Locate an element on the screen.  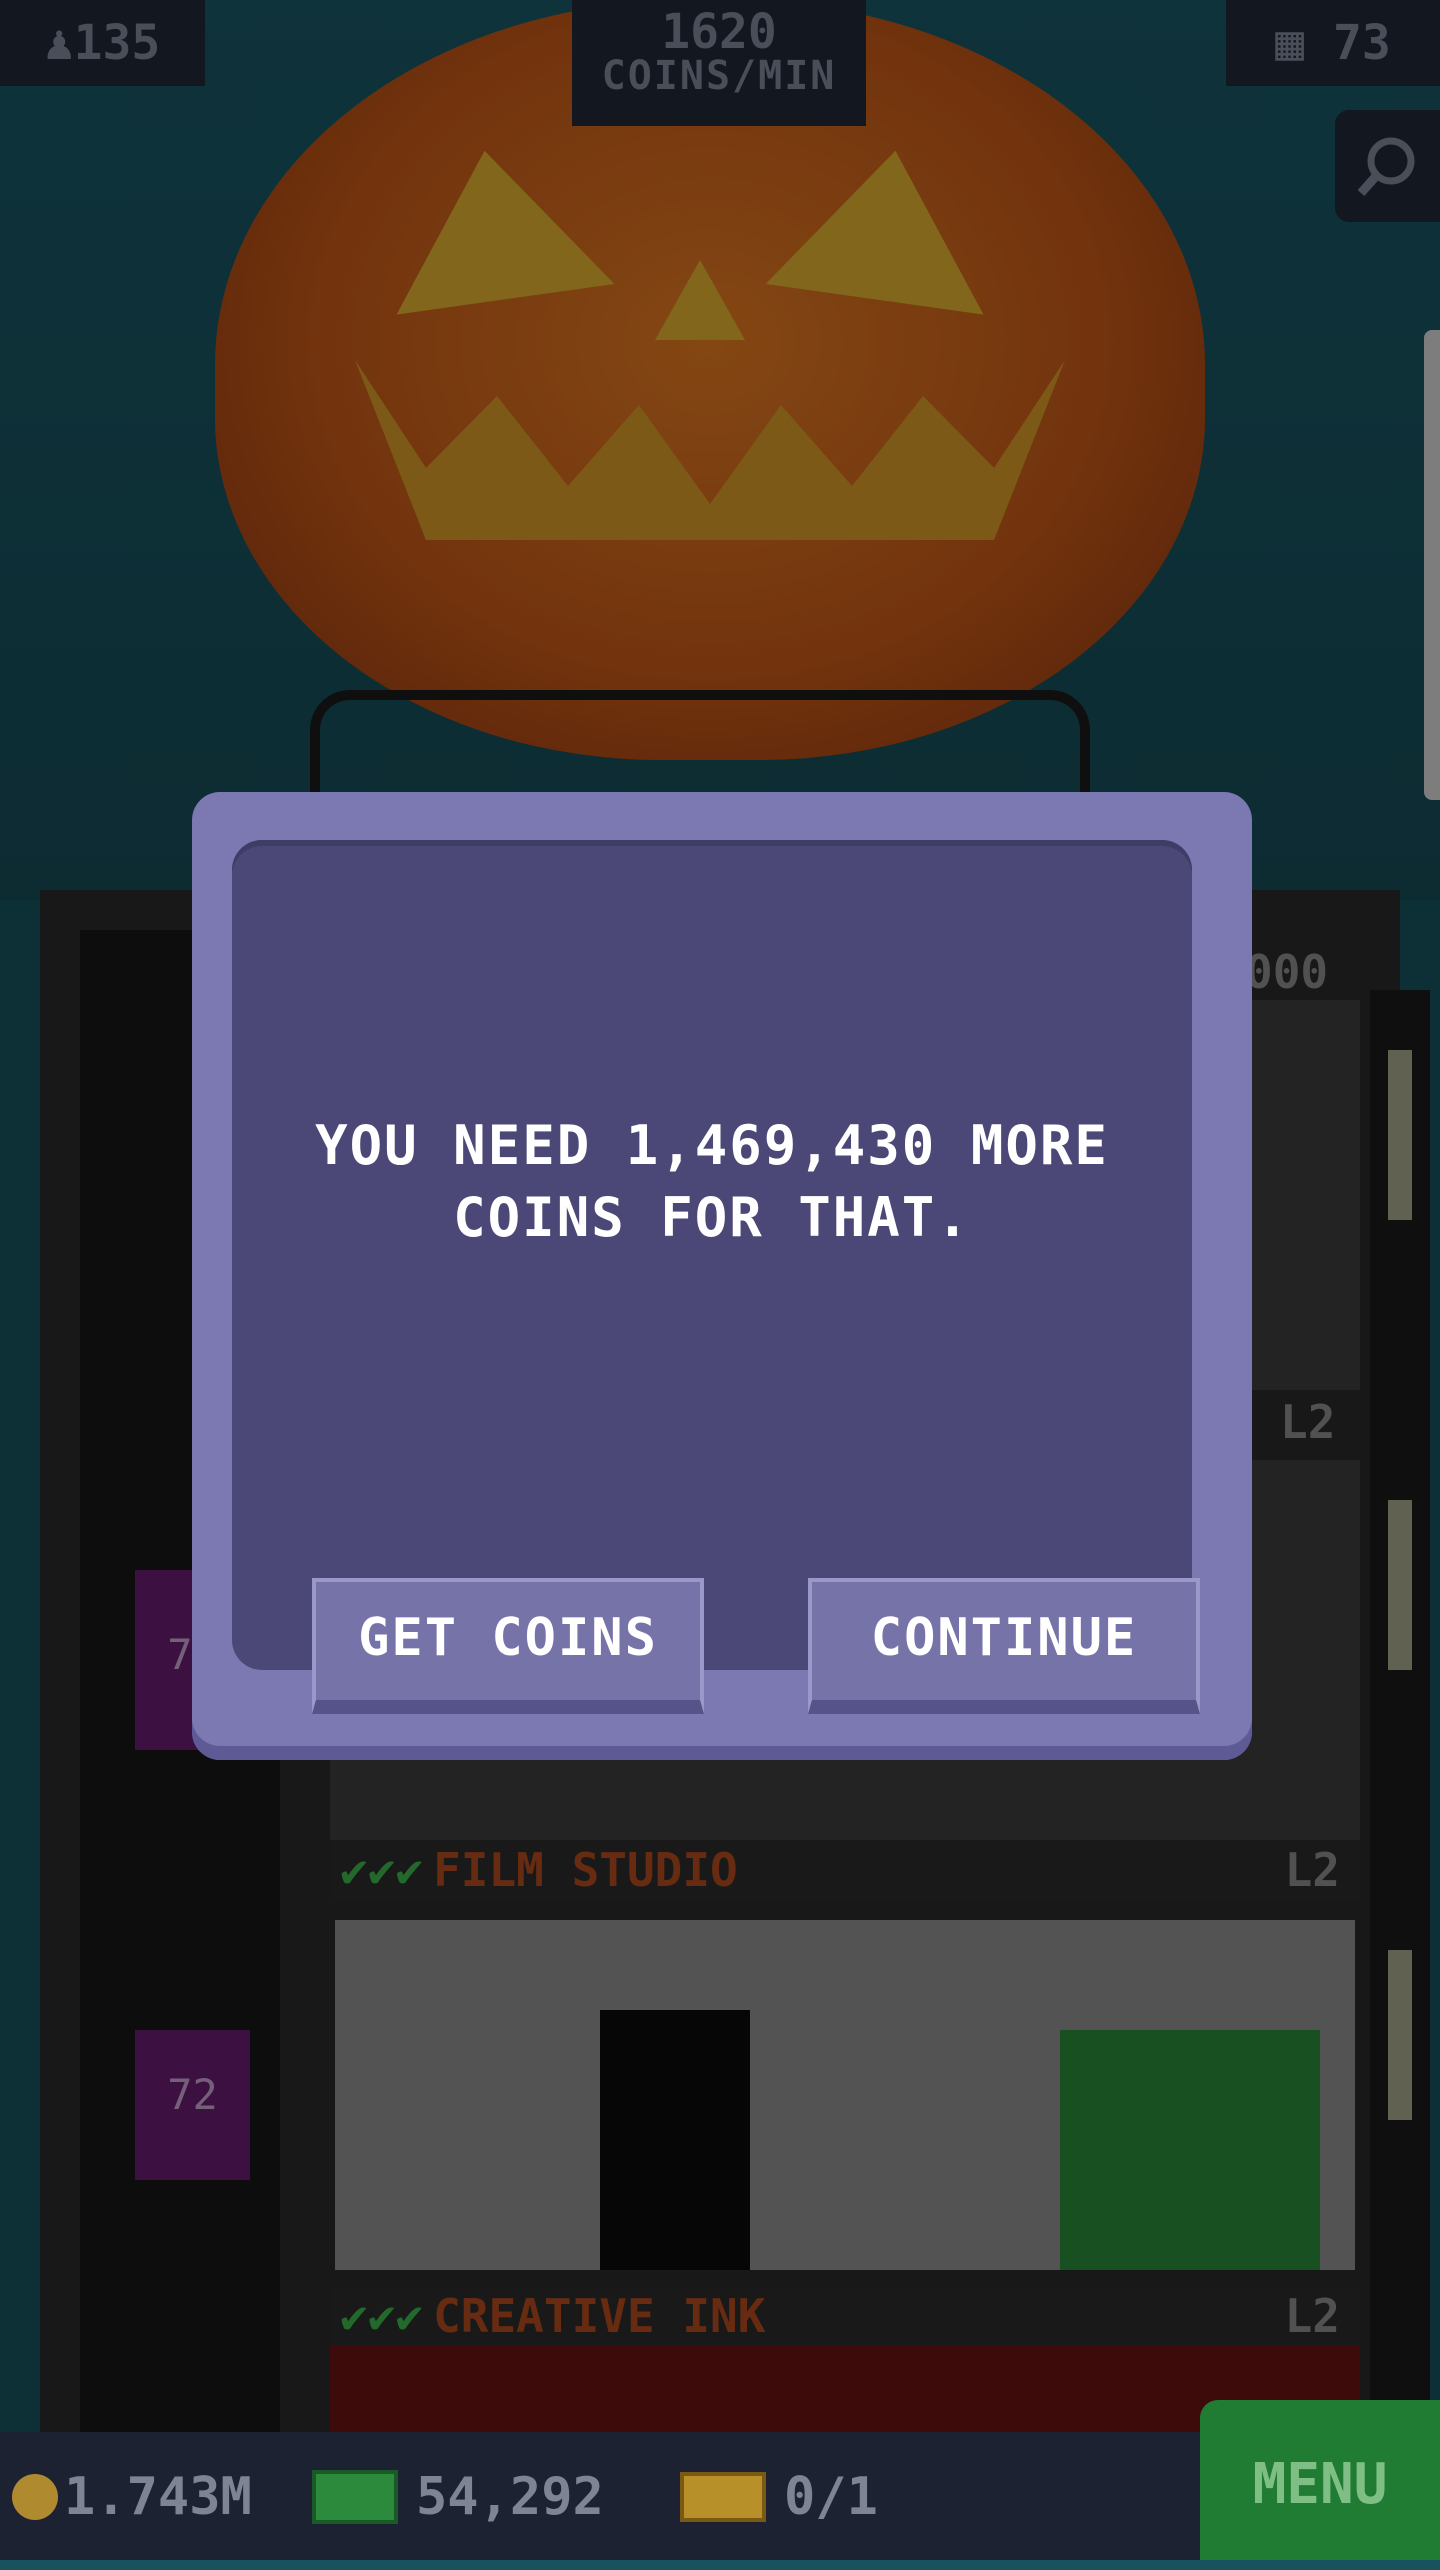
chest-counter: 0/1 is located at coordinates (779, 2497).